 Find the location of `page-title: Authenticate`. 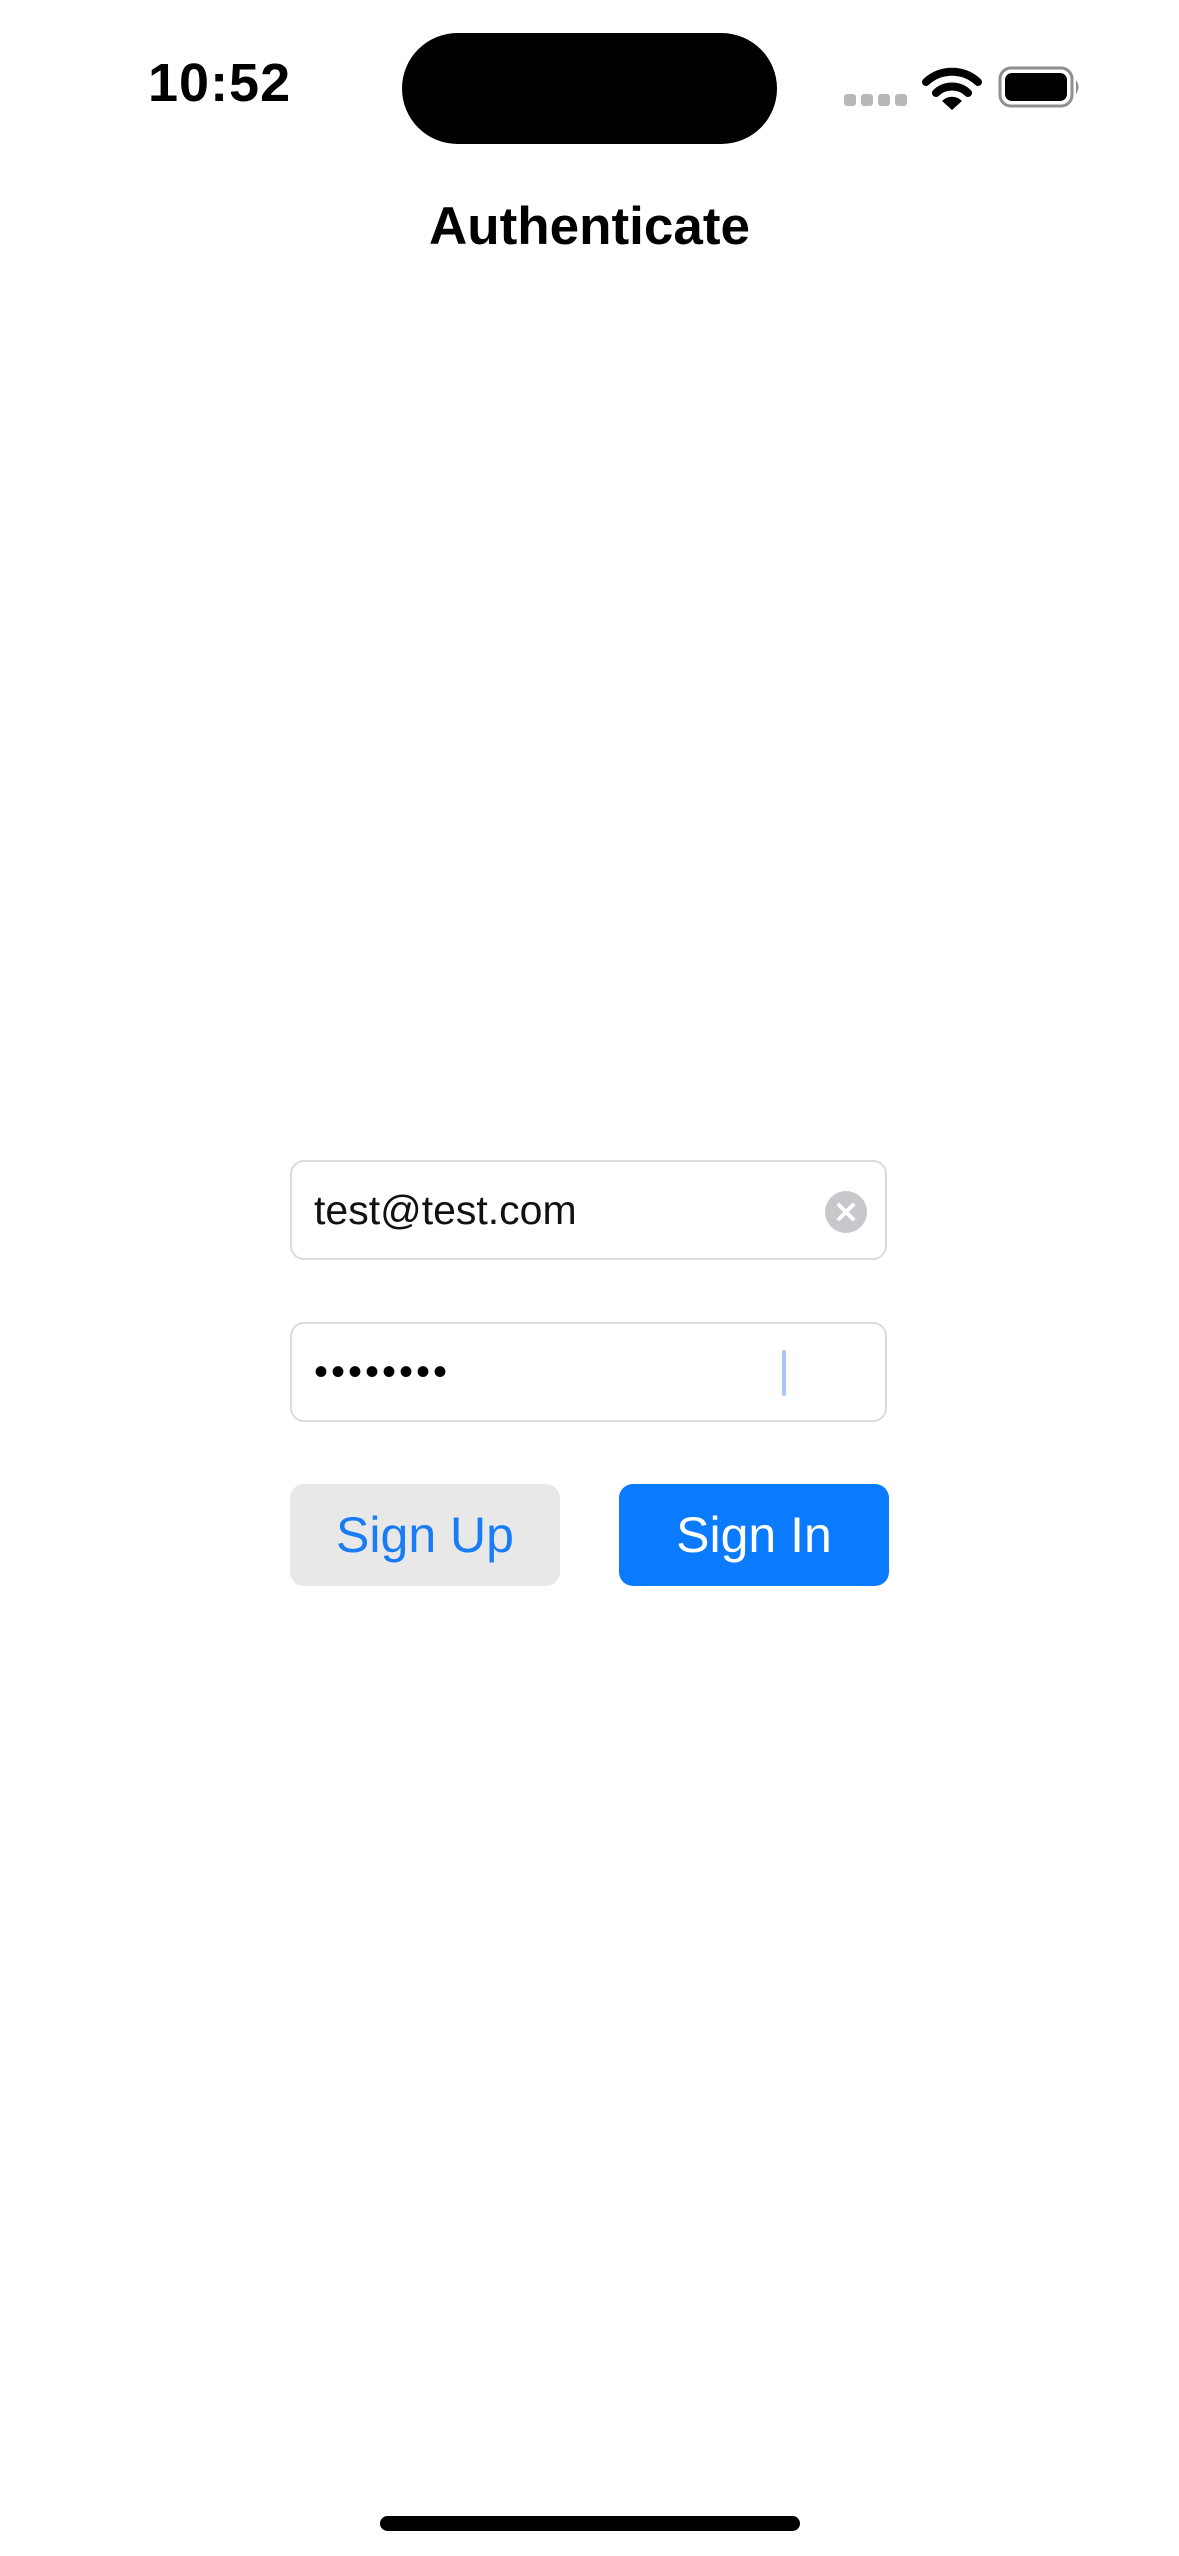

page-title: Authenticate is located at coordinates (589, 226).